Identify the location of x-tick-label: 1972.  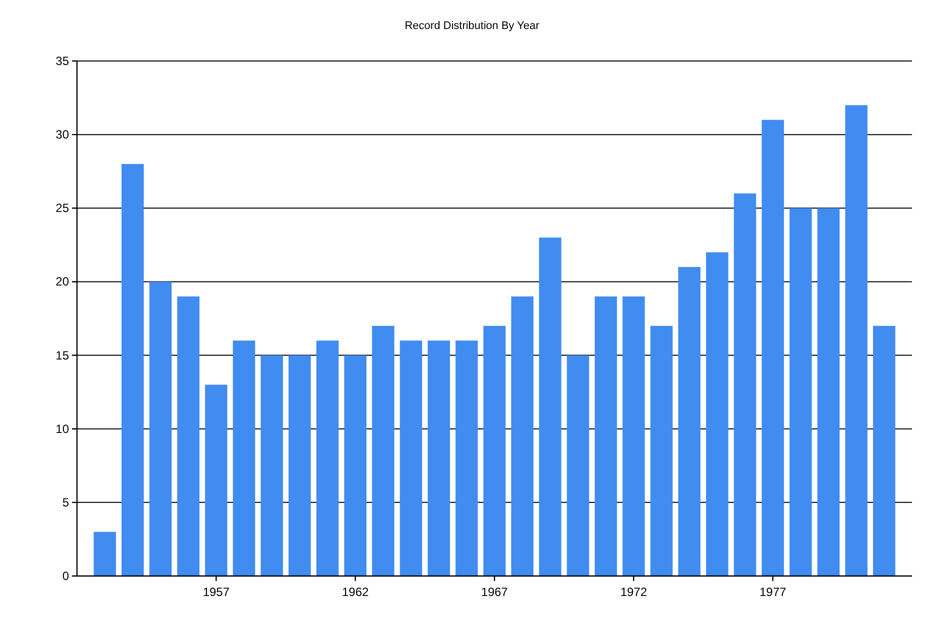
(634, 592).